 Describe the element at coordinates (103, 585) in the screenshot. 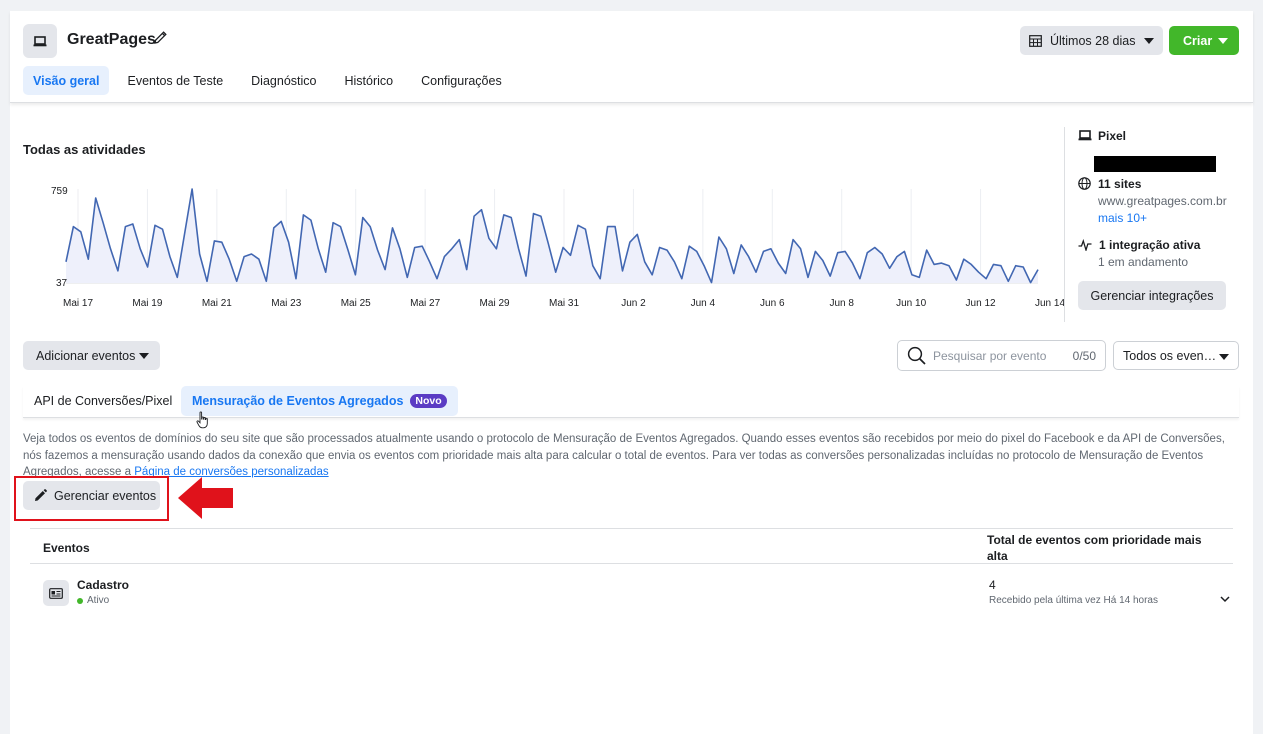

I see `event-name: Cadastro` at that location.